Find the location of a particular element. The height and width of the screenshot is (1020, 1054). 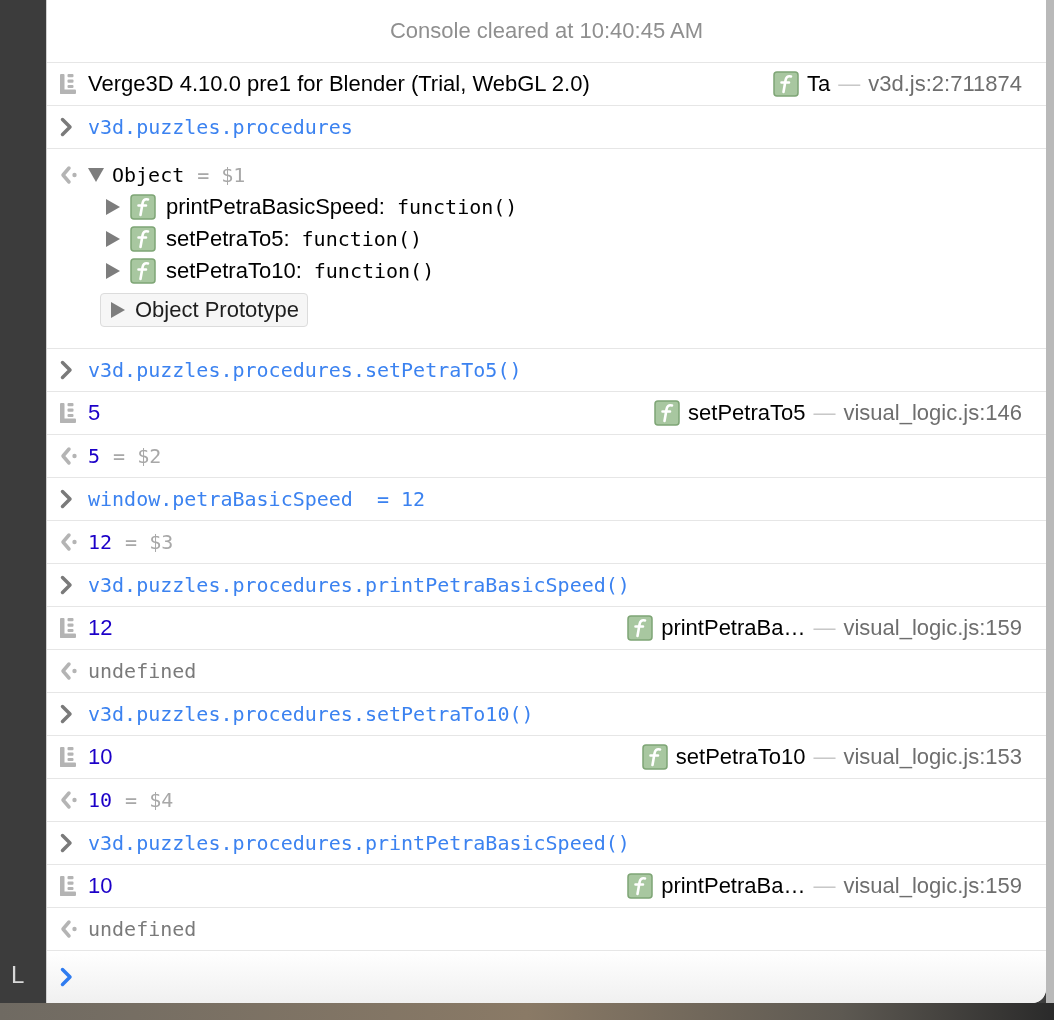

command-text: v3d.puzzles.procedures.setPetraTo5() is located at coordinates (305, 370).